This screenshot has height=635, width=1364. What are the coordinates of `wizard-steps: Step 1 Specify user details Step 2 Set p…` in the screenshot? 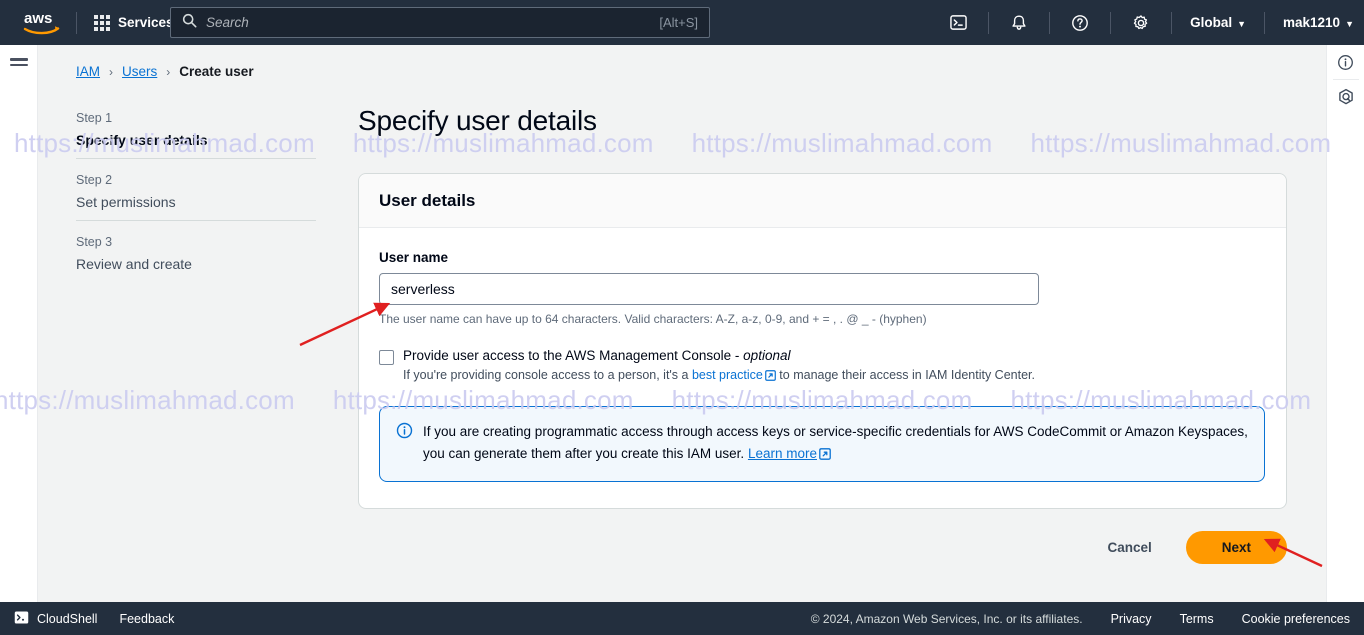 It's located at (196, 193).